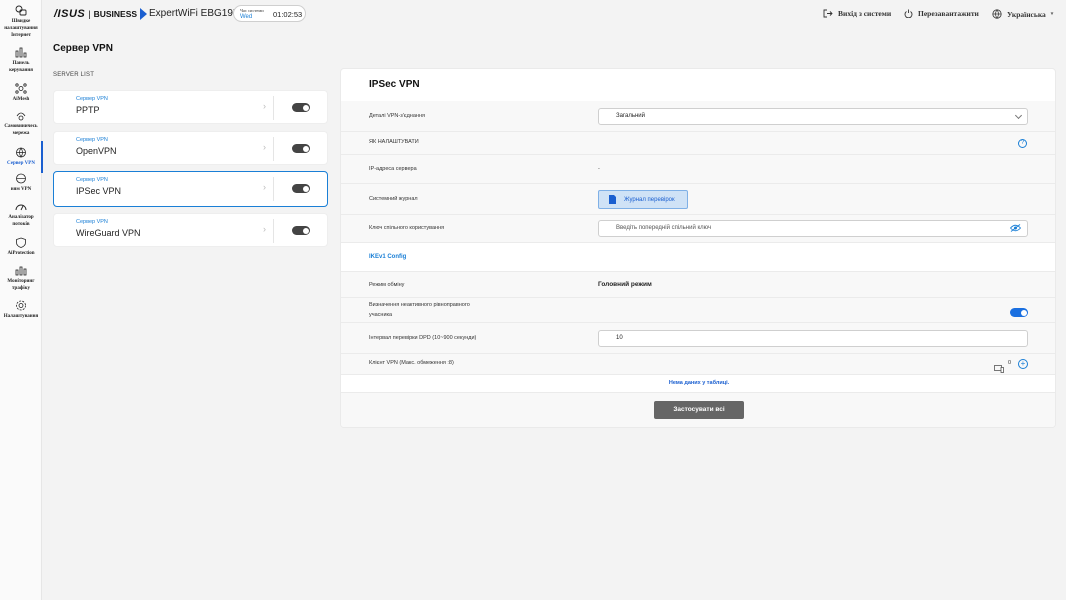 The image size is (1066, 600). What do you see at coordinates (21, 305) in the screenshot?
I see `settings-icon` at bounding box center [21, 305].